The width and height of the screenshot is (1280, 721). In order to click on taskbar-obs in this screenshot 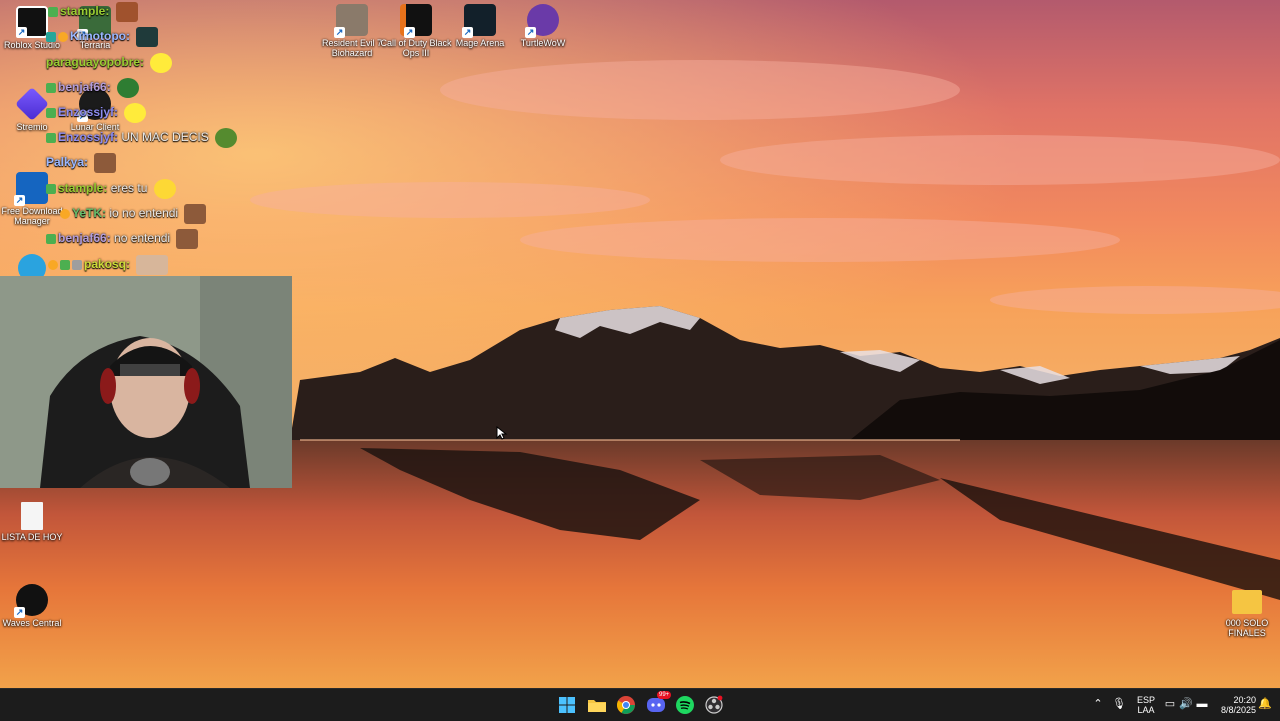, I will do `click(714, 705)`.